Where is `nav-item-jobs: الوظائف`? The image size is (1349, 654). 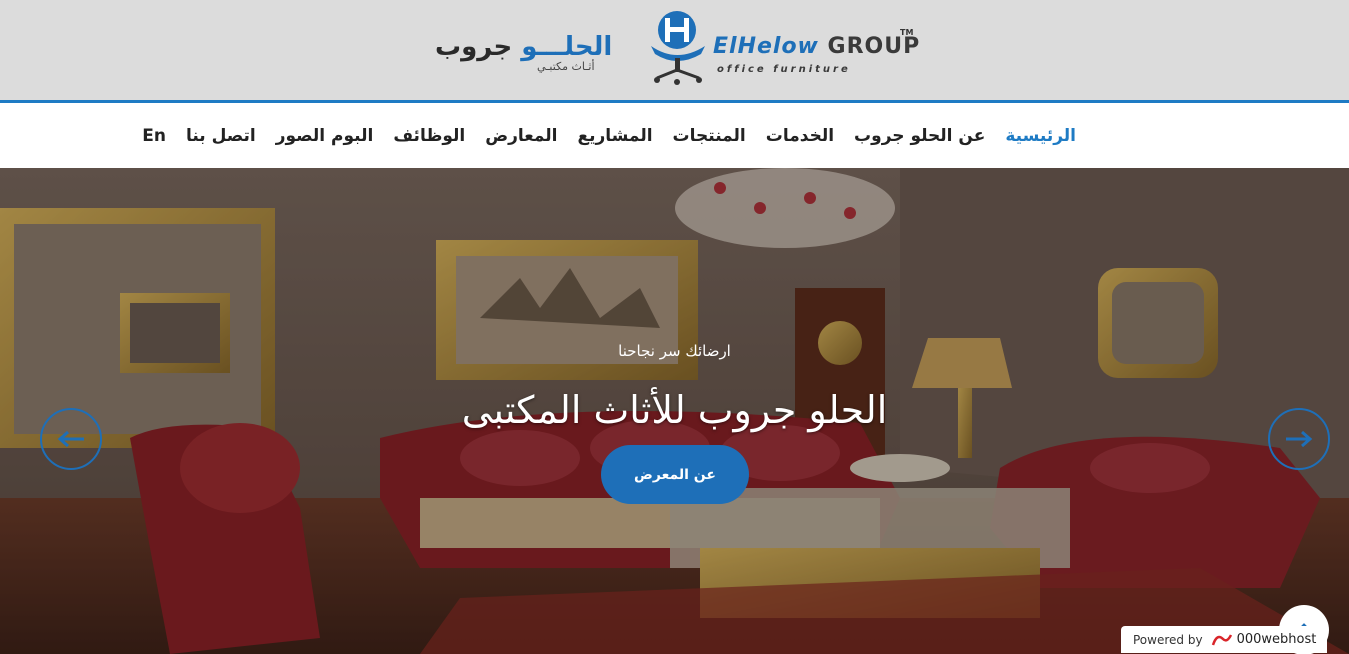
nav-item-jobs: الوظائف is located at coordinates (429, 136).